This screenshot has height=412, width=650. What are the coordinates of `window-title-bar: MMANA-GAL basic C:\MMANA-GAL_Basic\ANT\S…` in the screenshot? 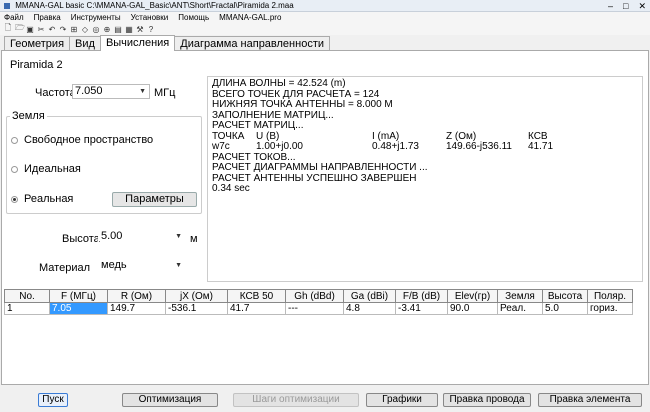 It's located at (325, 6).